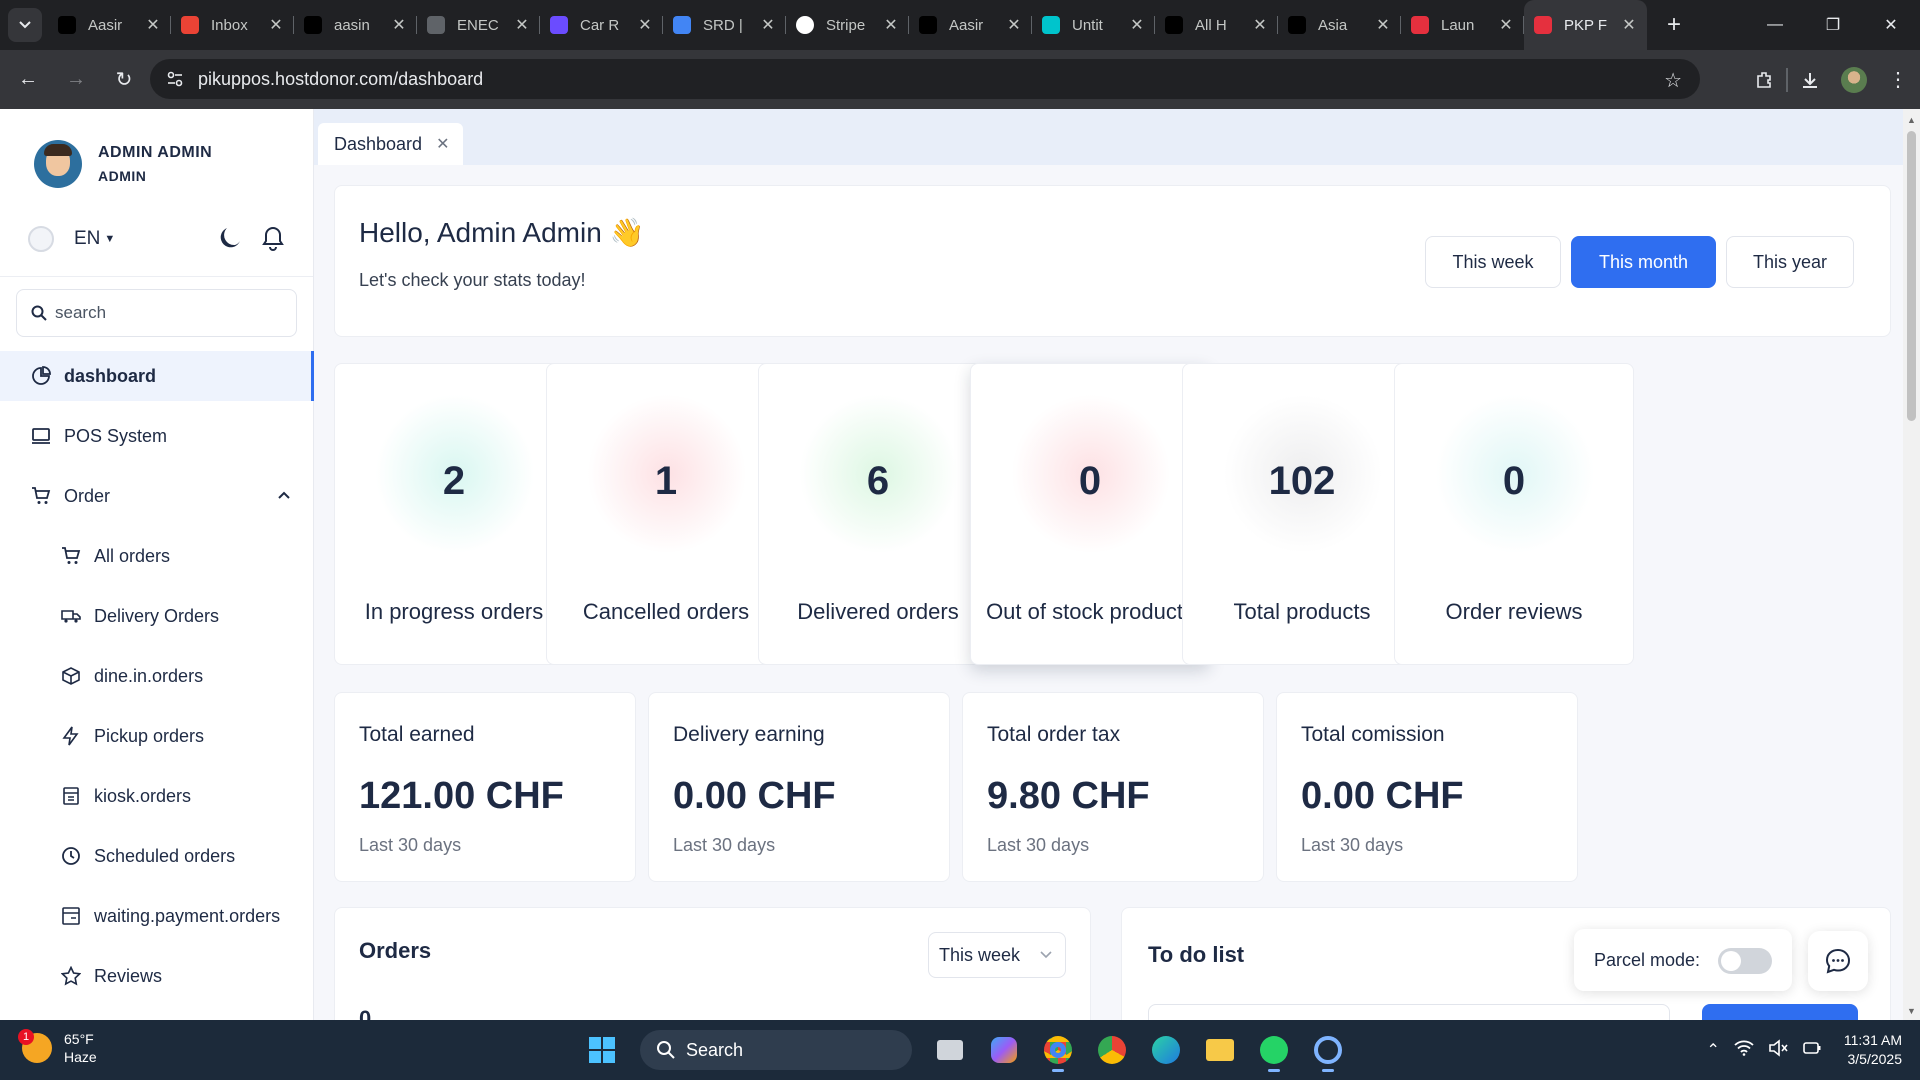 Image resolution: width=1920 pixels, height=1080 pixels. What do you see at coordinates (1810, 80) in the screenshot?
I see `downloads-icon` at bounding box center [1810, 80].